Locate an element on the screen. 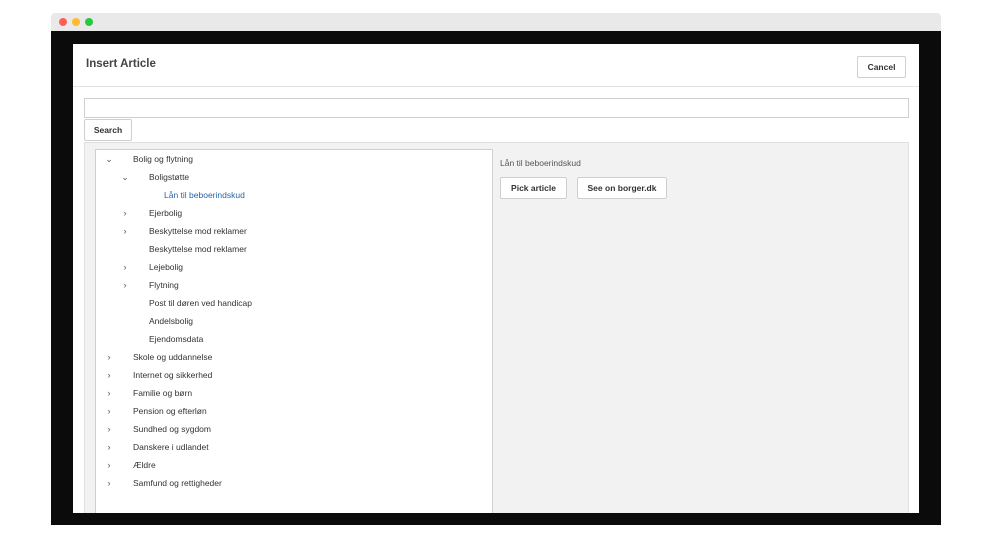 This screenshot has width=992, height=537. tree-item-label: Andelsbolig is located at coordinates (171, 321).